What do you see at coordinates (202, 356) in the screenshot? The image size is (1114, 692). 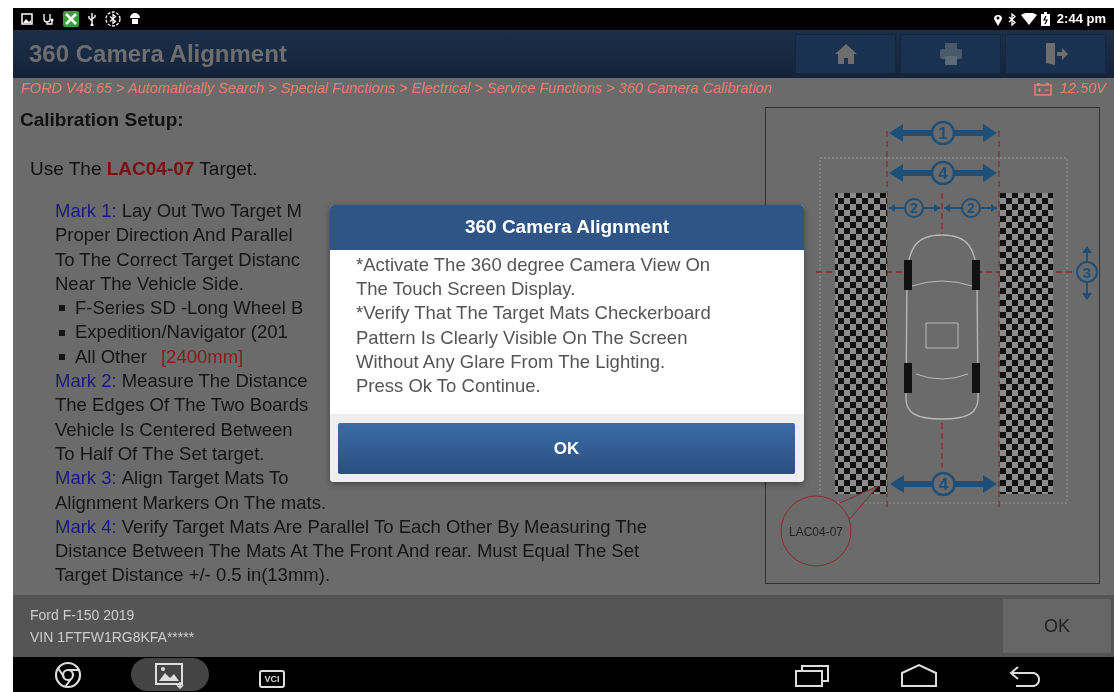 I see `distance-value: [2400mm]` at bounding box center [202, 356].